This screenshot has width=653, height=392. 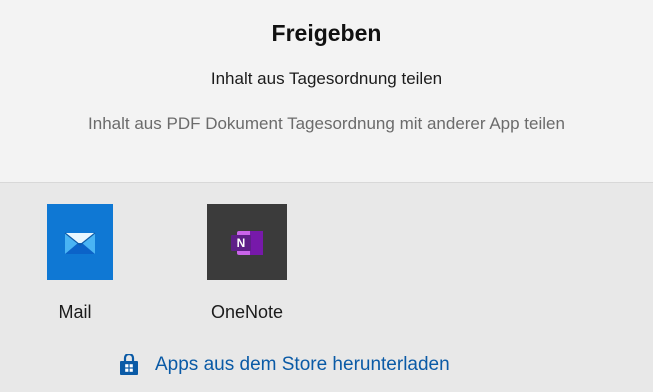 What do you see at coordinates (241, 243) in the screenshot?
I see `svg-text: N` at bounding box center [241, 243].